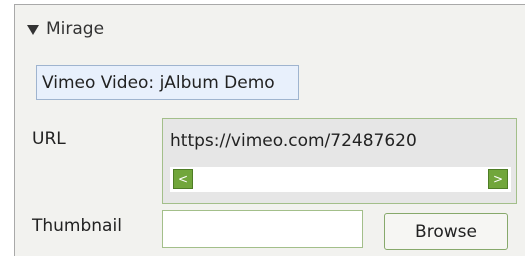 This screenshot has height=256, width=525. I want to click on url-horizontal-scrollbar: < >, so click(340, 179).